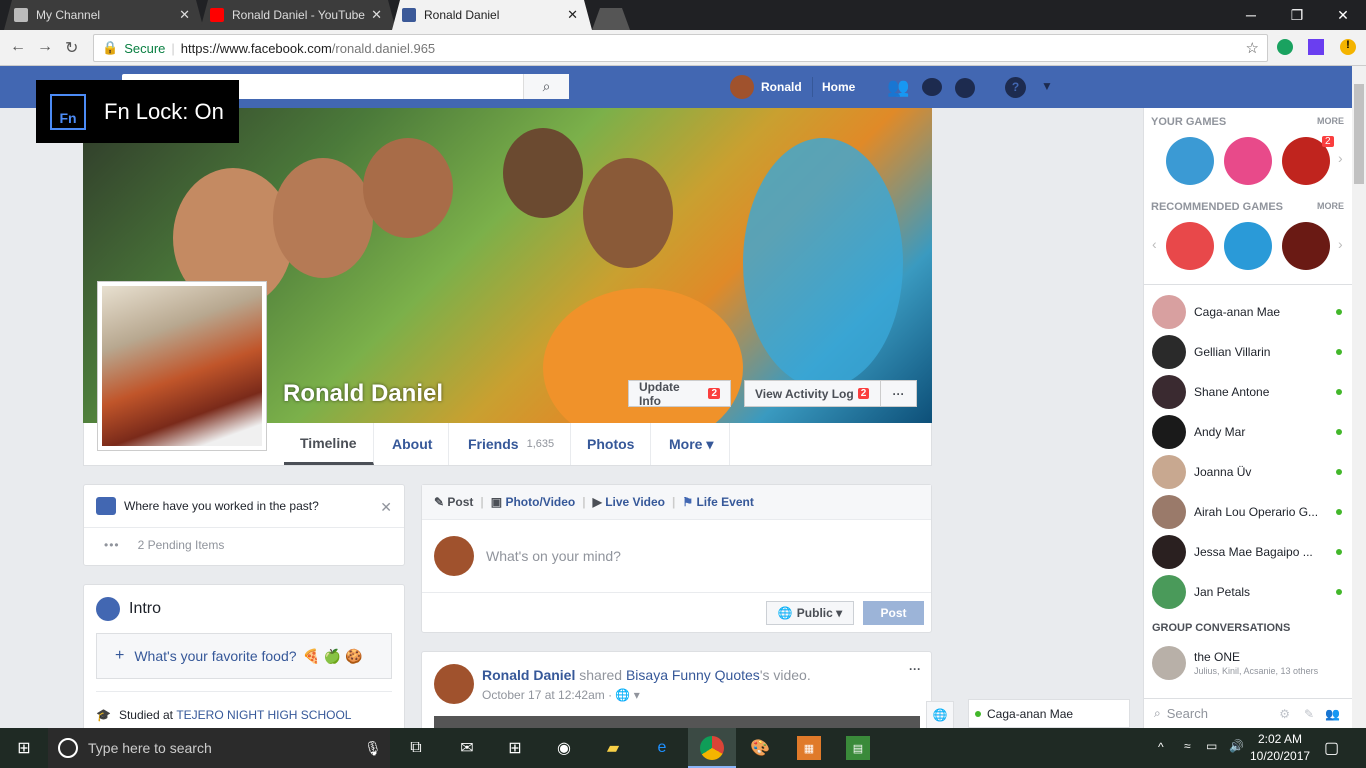 The image size is (1366, 768). I want to click on post-tab: Post, so click(460, 502).